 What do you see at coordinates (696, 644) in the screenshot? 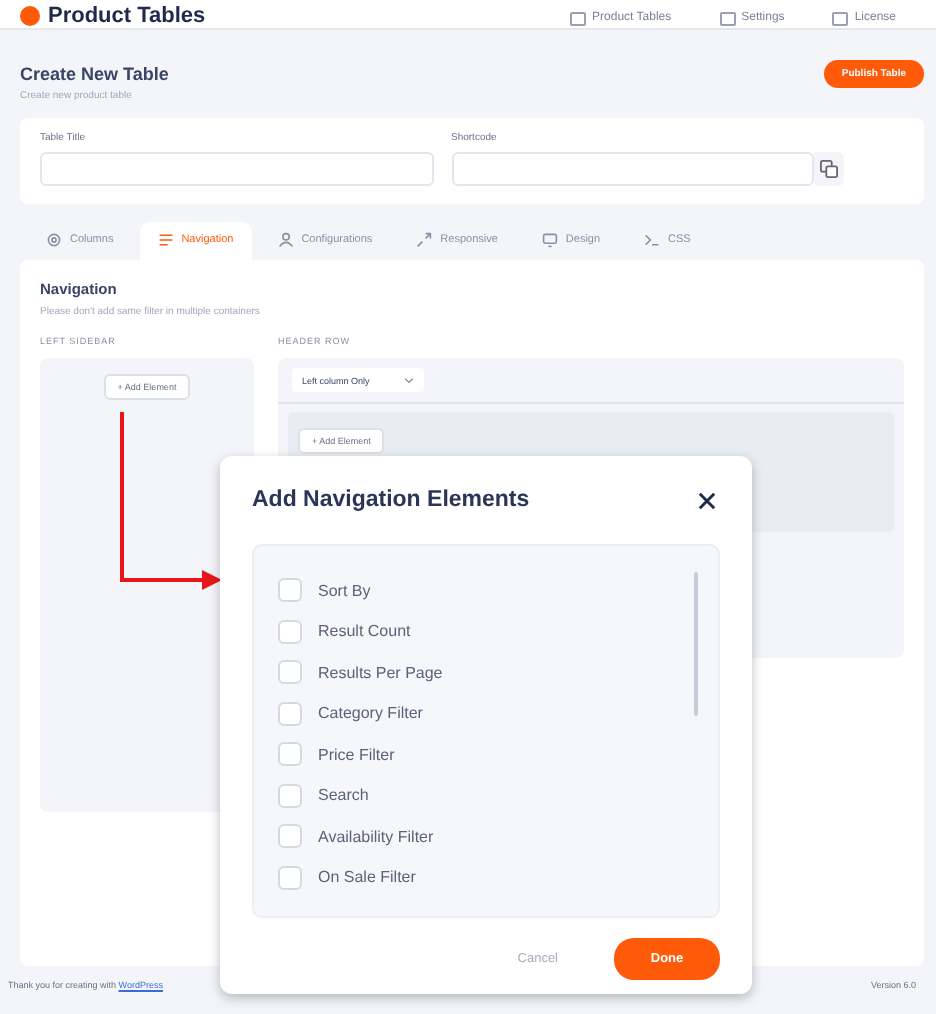
I see `scrollbar` at bounding box center [696, 644].